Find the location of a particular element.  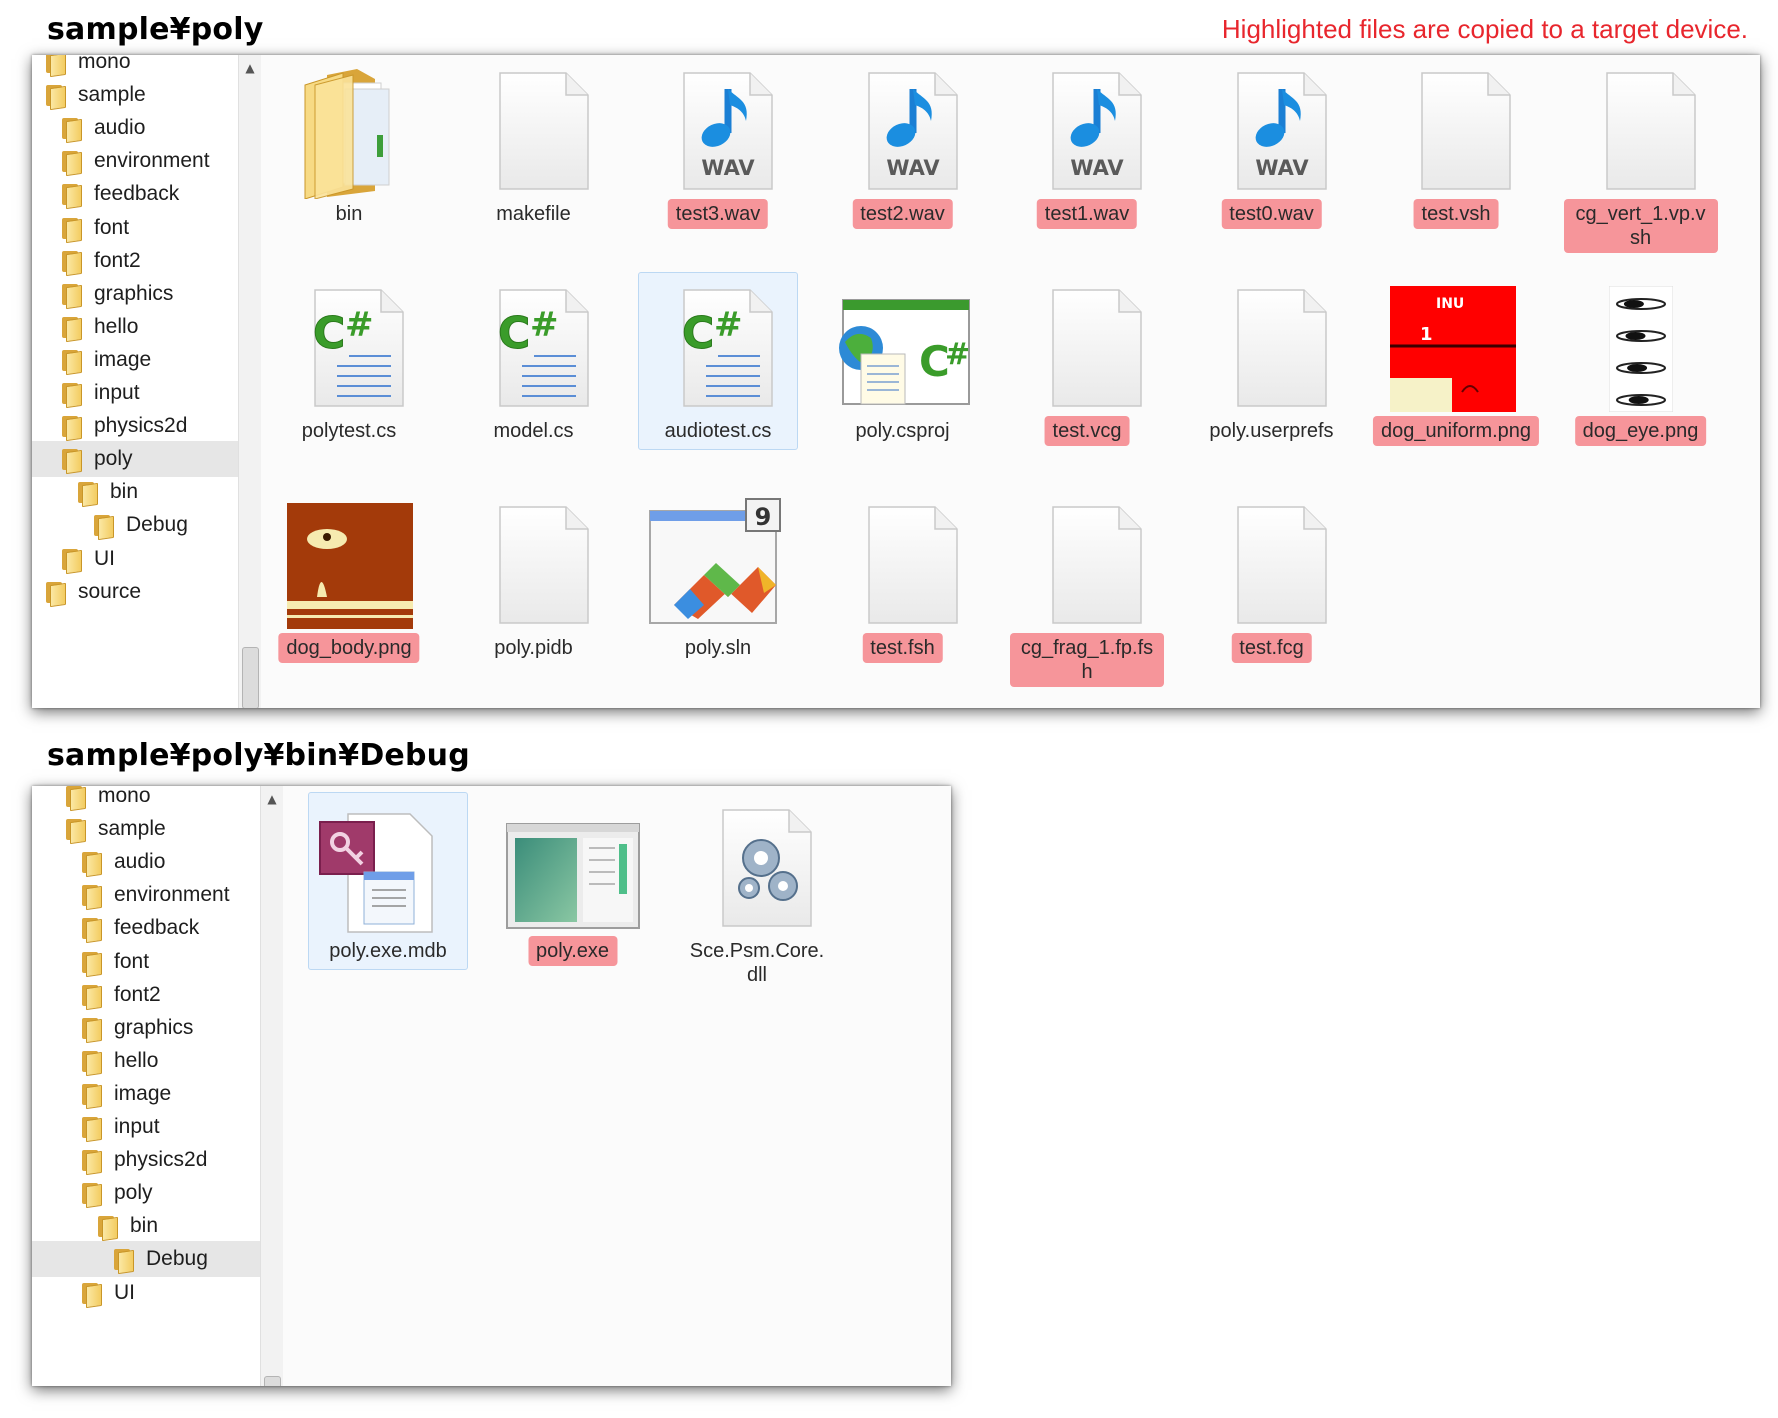

file-item: INU 1 dog_uniform.png is located at coordinates (1456, 386).